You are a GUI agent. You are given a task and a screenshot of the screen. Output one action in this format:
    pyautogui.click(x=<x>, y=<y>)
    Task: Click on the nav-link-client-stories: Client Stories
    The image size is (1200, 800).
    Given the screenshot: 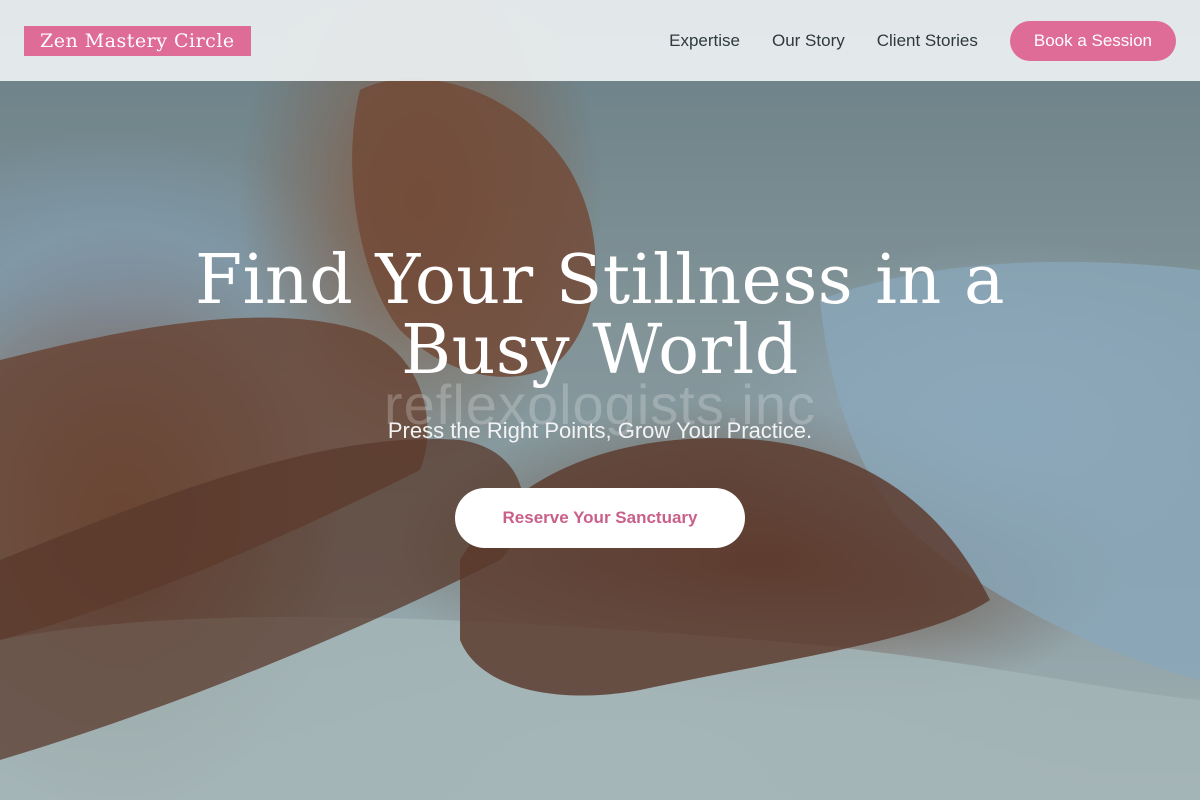 What is the action you would take?
    pyautogui.click(x=927, y=41)
    